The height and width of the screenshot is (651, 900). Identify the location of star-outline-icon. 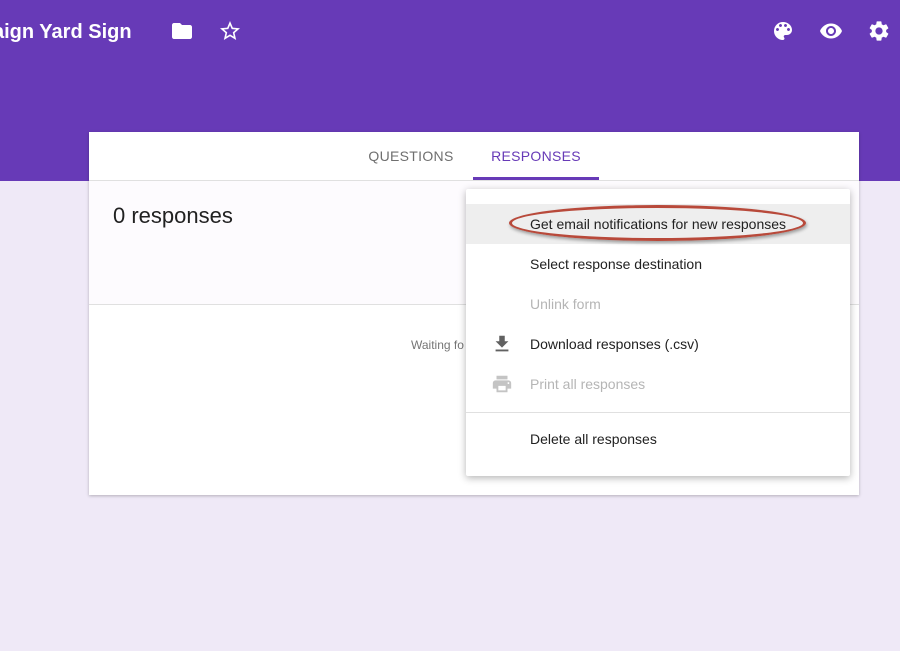
(230, 31).